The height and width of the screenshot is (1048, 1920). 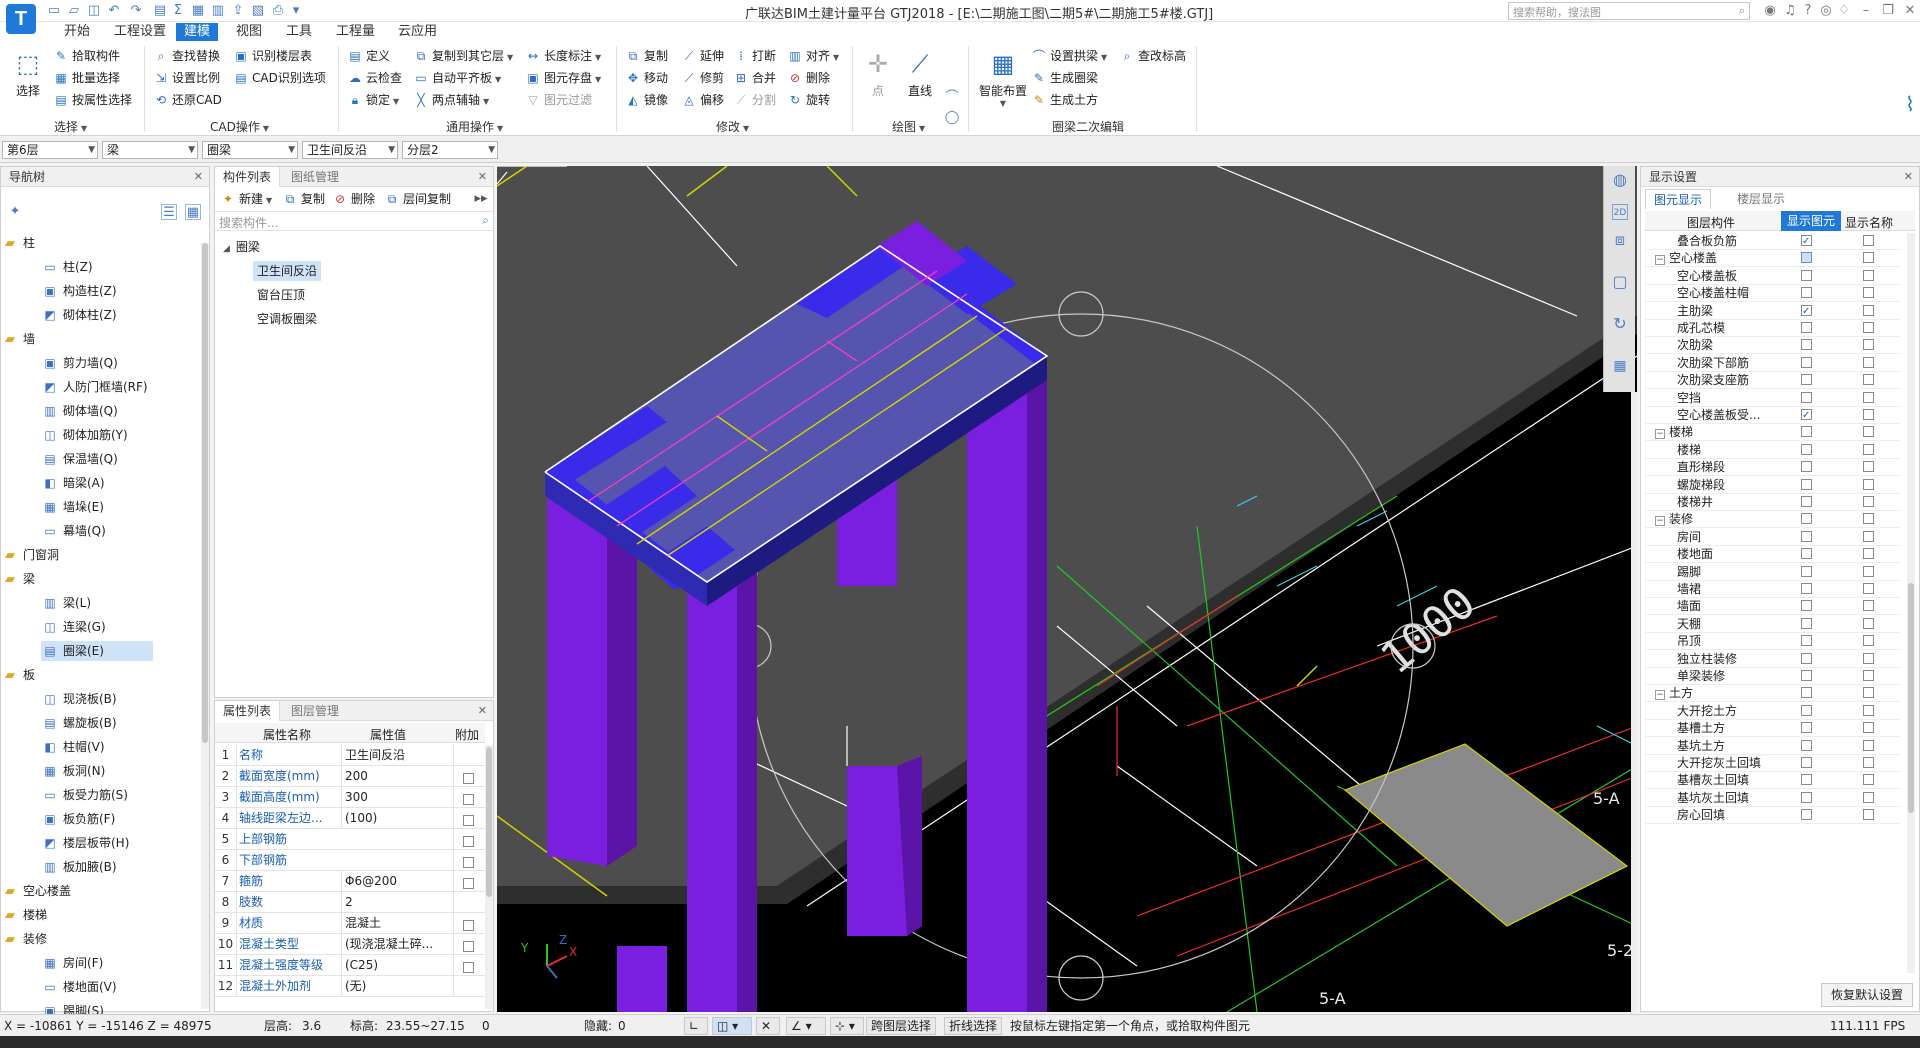 What do you see at coordinates (1772, 798) in the screenshot?
I see `display-setting-row: 基坑灰土回填` at bounding box center [1772, 798].